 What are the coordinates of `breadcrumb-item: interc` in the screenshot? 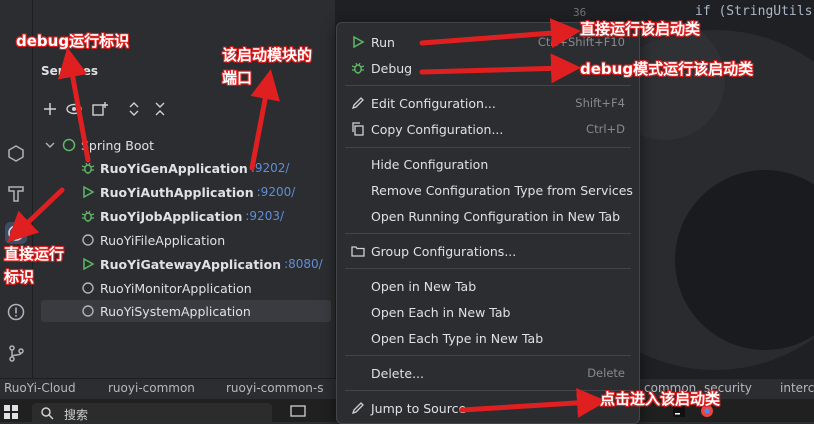 It's located at (797, 388).